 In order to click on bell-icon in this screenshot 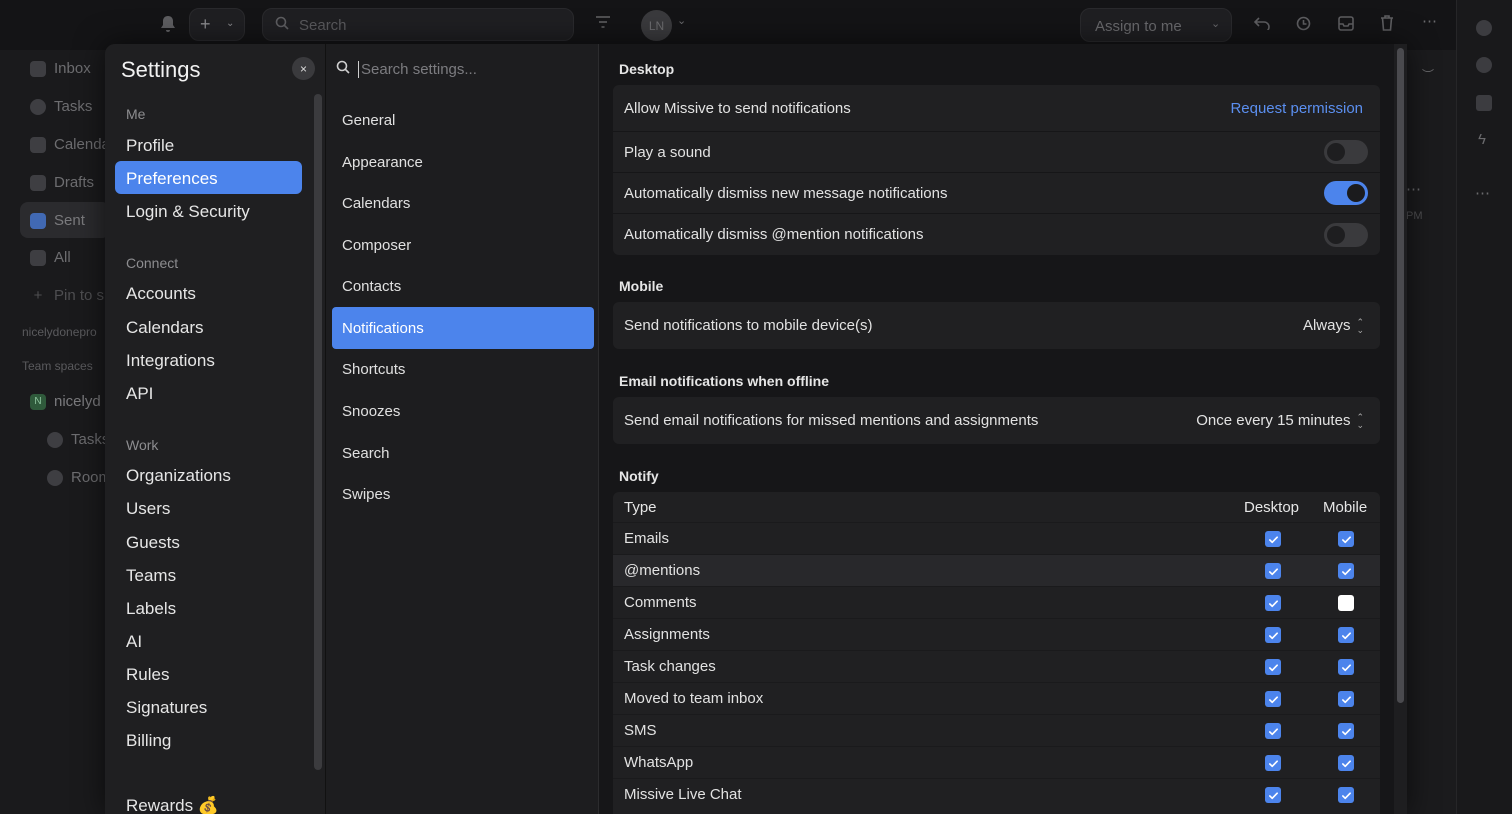, I will do `click(168, 26)`.